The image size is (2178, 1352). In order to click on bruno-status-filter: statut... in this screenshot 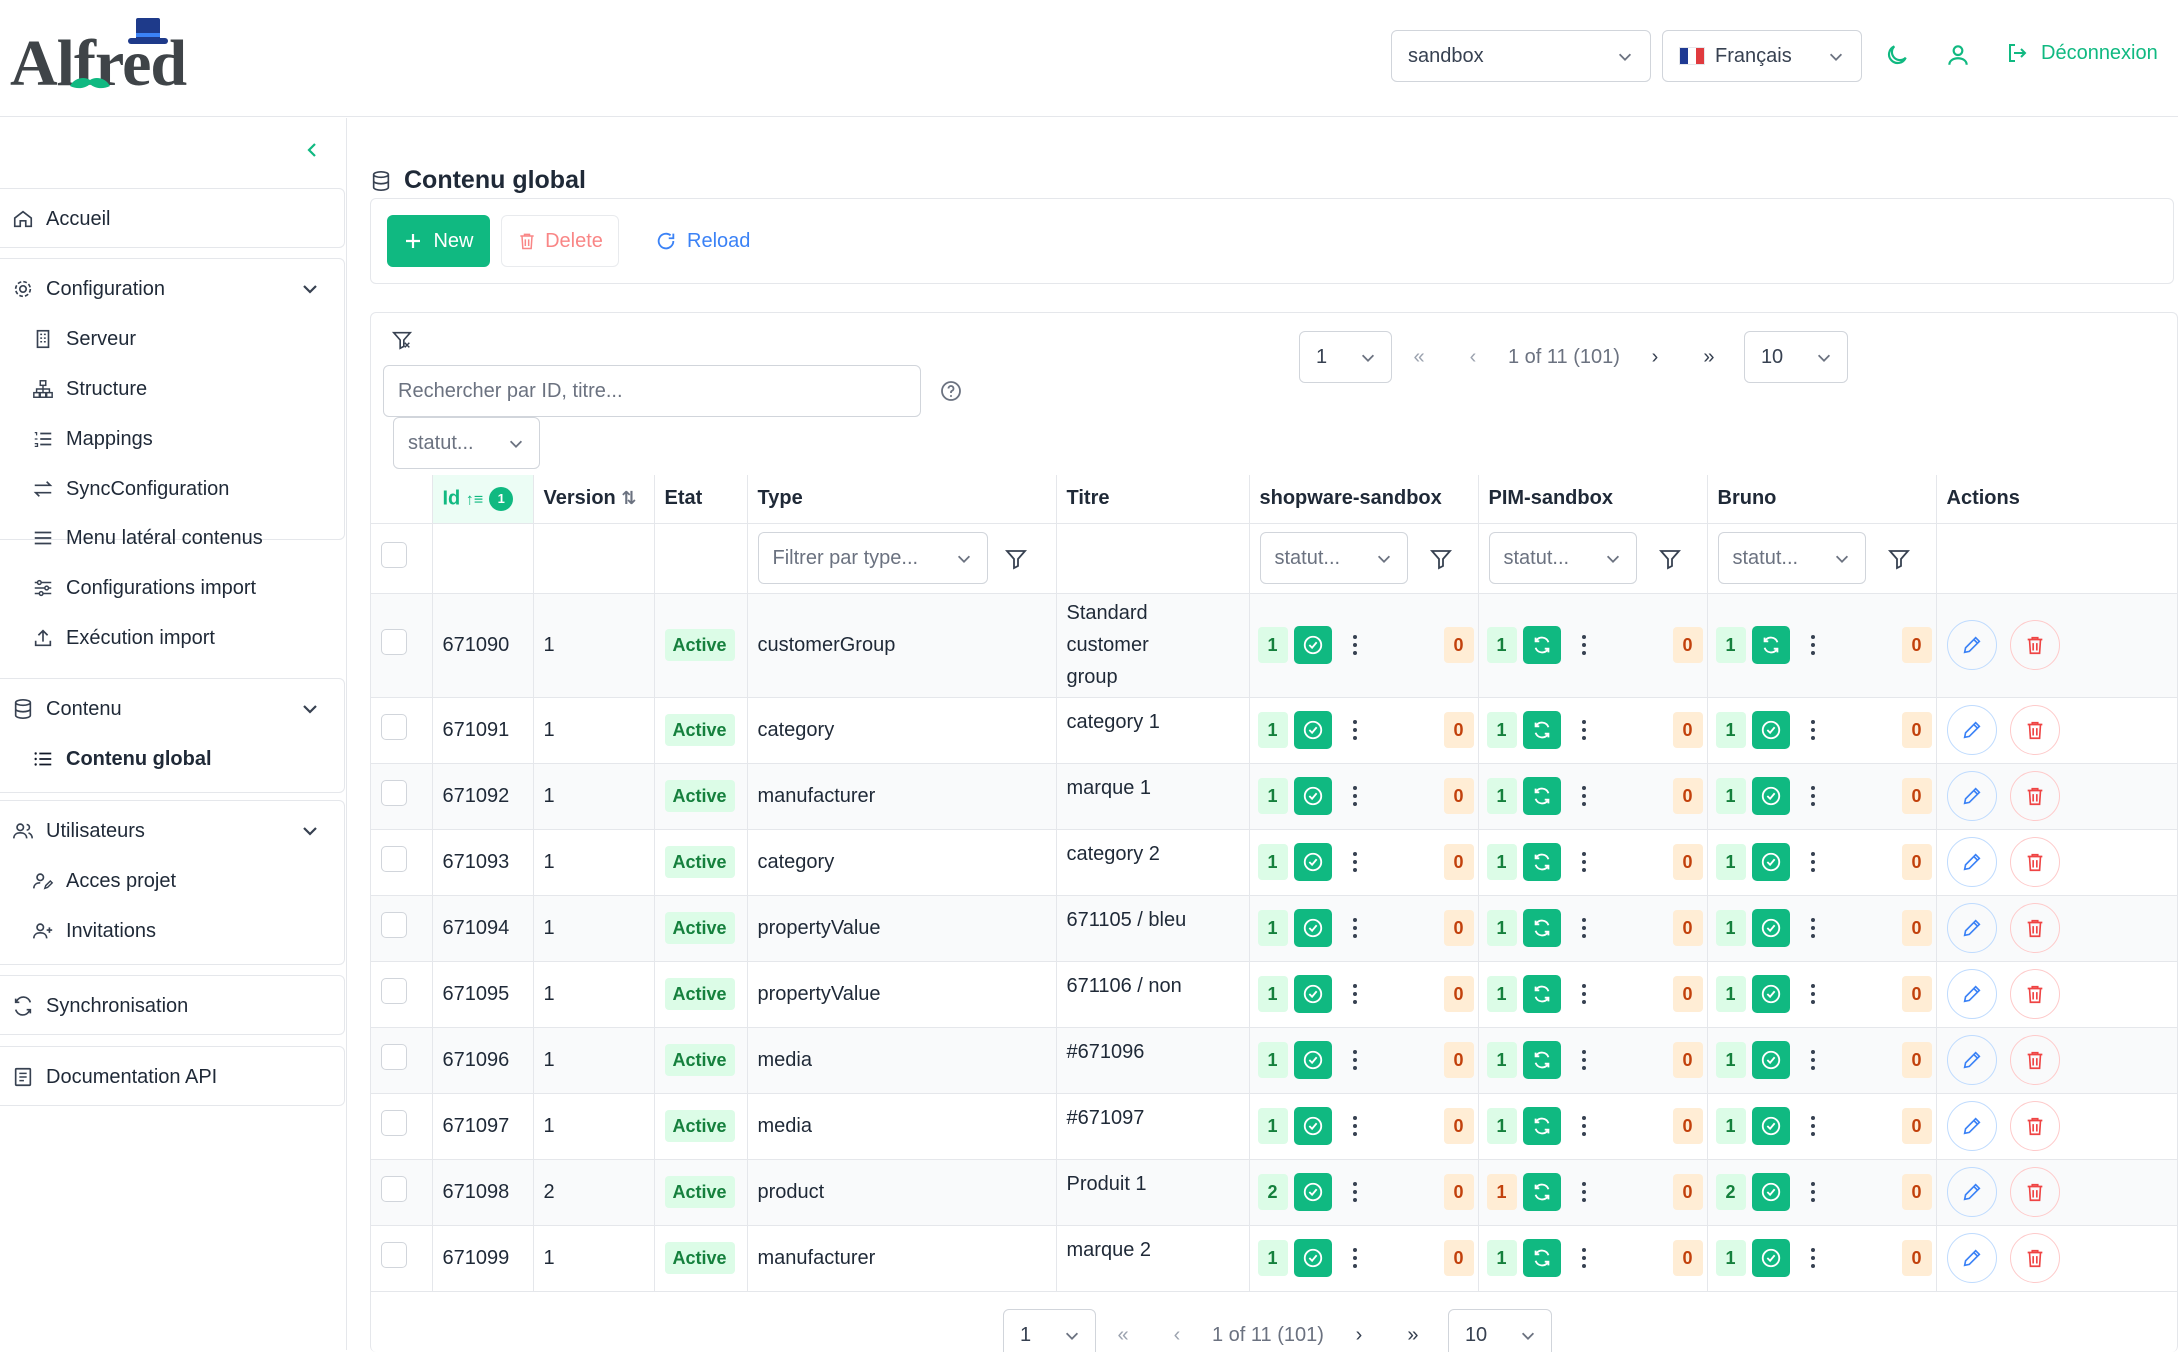, I will do `click(1791, 558)`.